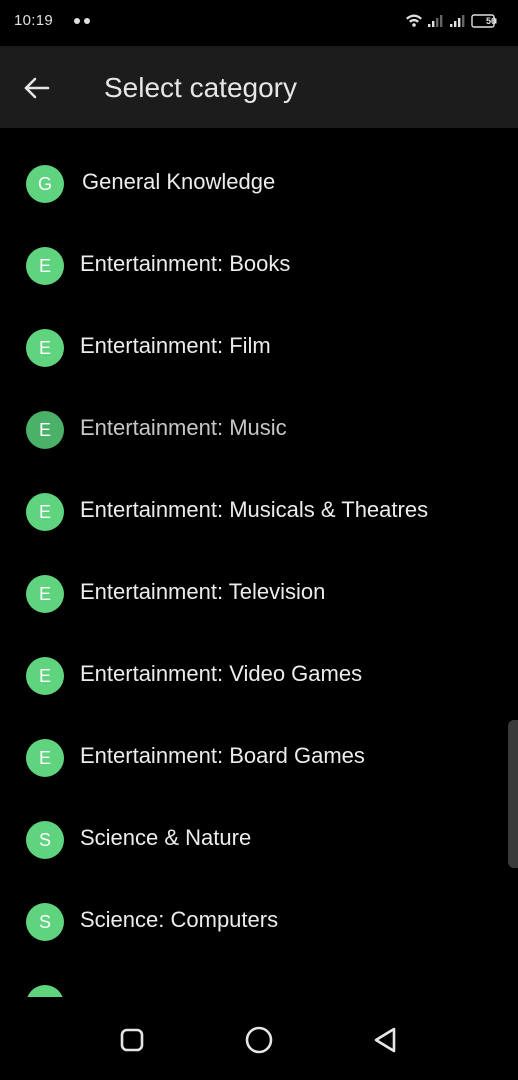 The width and height of the screenshot is (518, 1080). I want to click on back-button, so click(37, 88).